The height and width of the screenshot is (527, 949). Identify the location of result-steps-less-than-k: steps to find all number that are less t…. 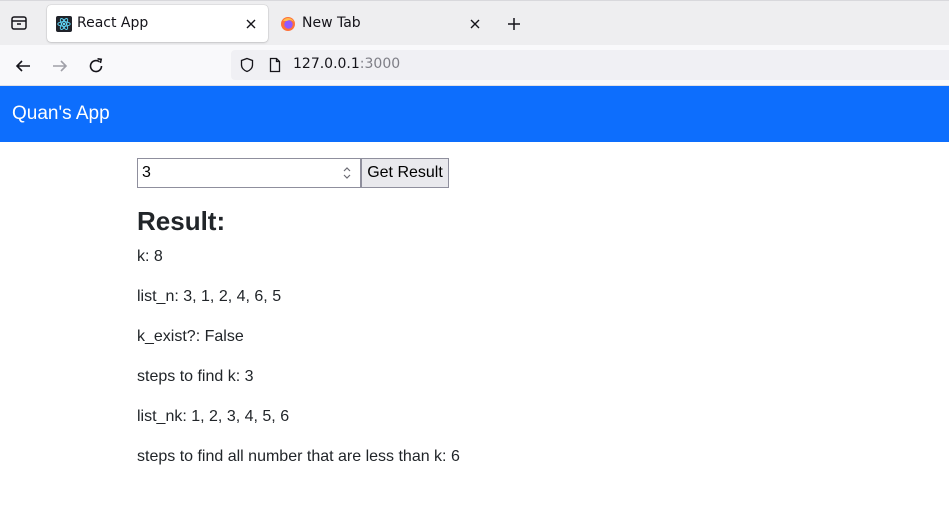
(298, 456).